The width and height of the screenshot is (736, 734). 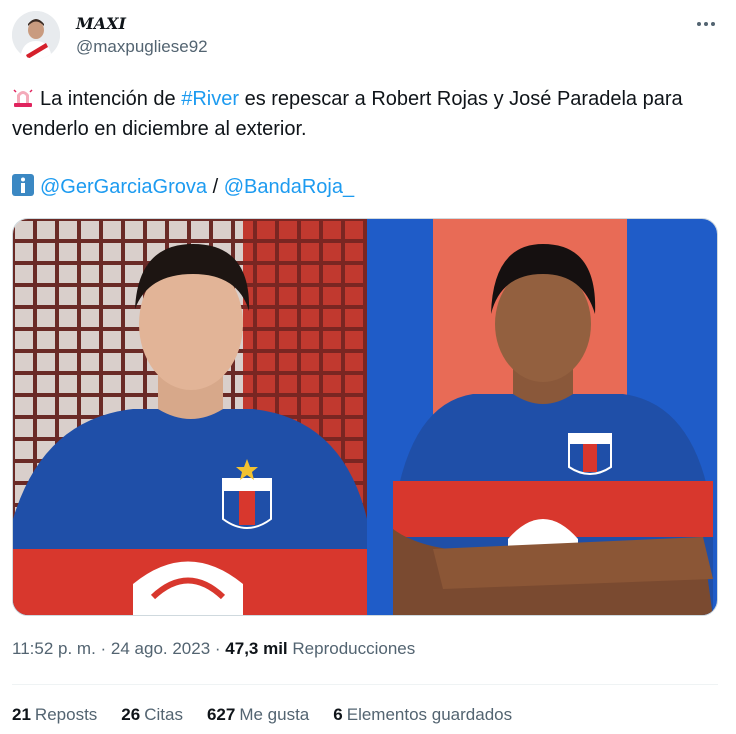 I want to click on stat-reposts: 21 Reposts, so click(x=54, y=715).